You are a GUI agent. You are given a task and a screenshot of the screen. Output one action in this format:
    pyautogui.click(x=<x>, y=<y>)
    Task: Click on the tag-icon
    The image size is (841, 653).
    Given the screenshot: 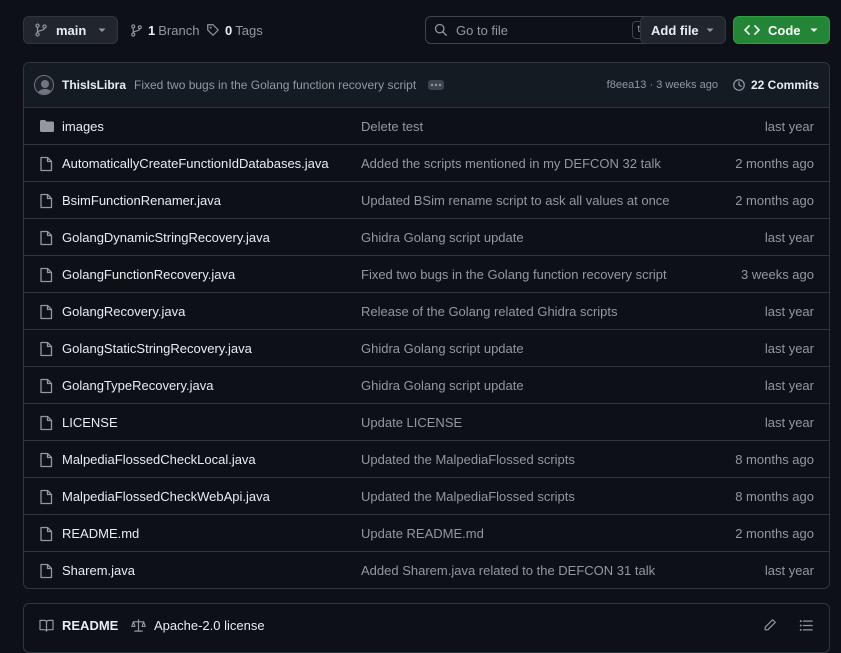 What is the action you would take?
    pyautogui.click(x=213, y=30)
    